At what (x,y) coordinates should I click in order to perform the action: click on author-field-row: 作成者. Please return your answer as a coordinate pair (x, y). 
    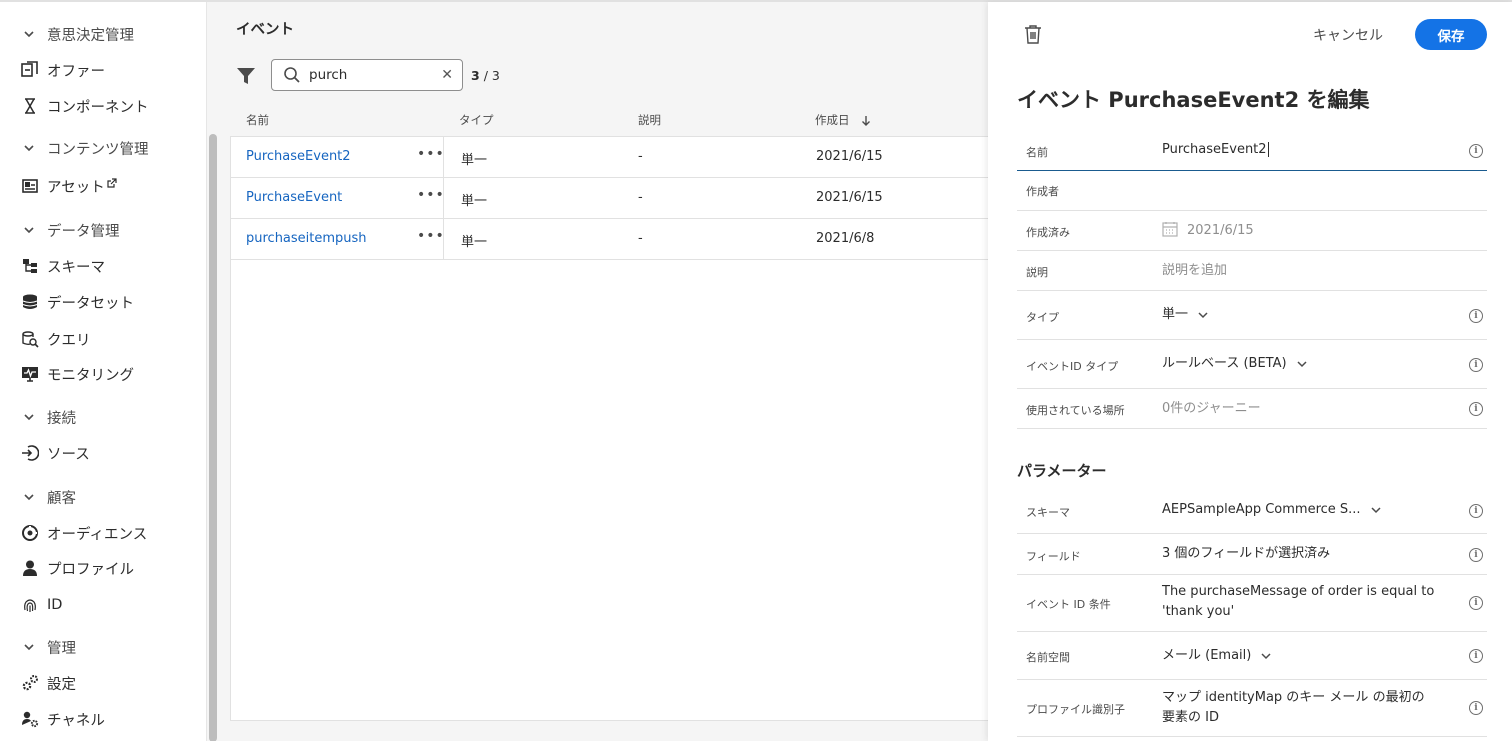
    Looking at the image, I should click on (1252, 191).